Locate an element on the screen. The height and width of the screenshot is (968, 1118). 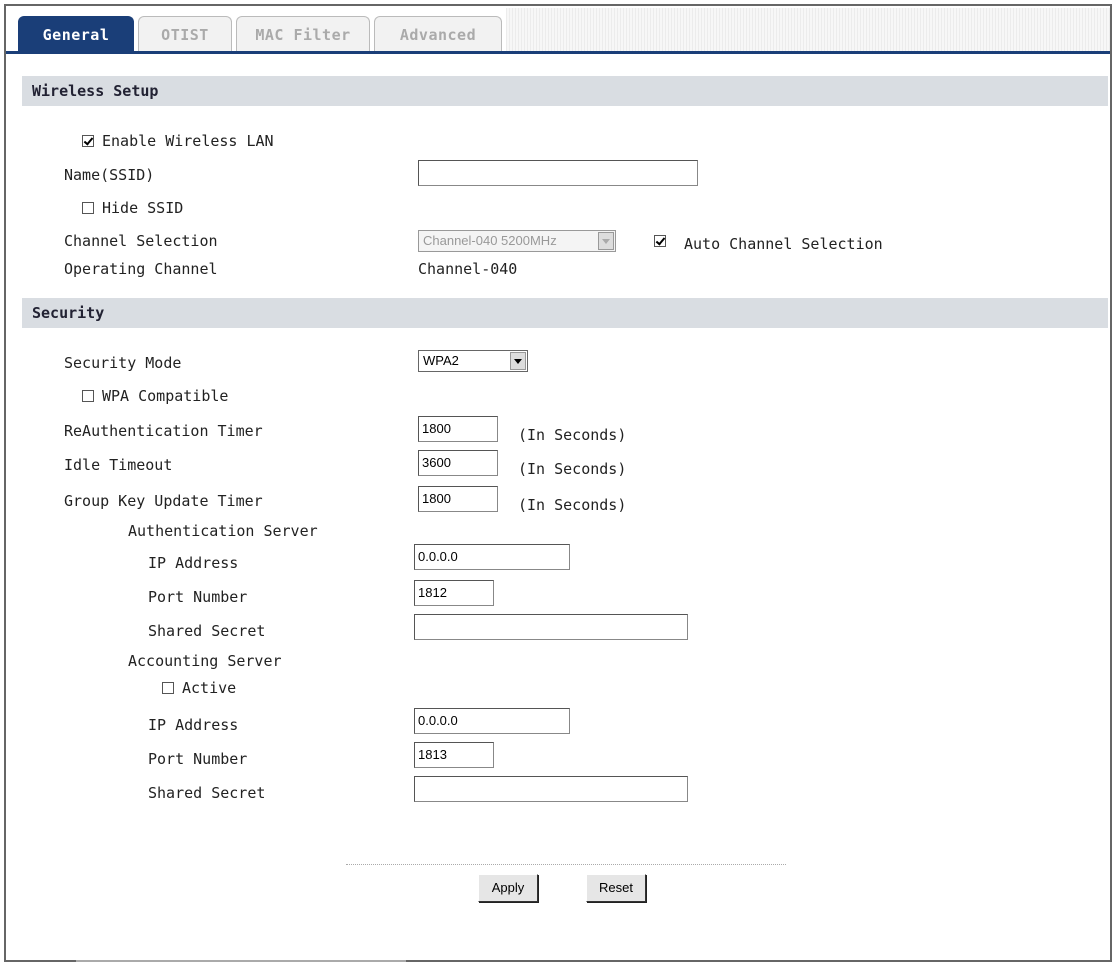
acct-port-label: Port Number is located at coordinates (198, 759).